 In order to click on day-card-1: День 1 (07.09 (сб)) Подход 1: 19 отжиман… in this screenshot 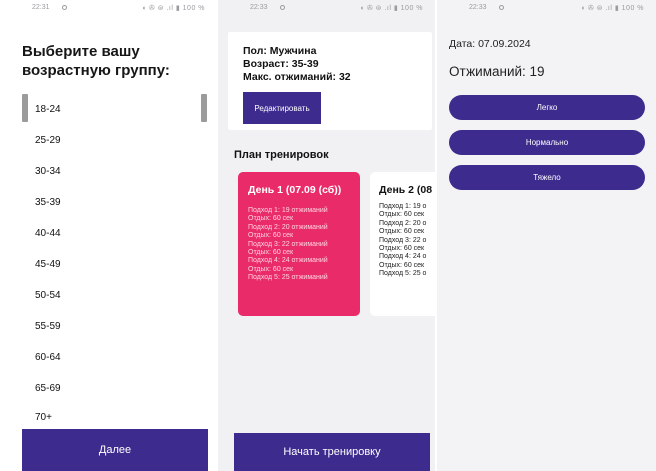, I will do `click(299, 244)`.